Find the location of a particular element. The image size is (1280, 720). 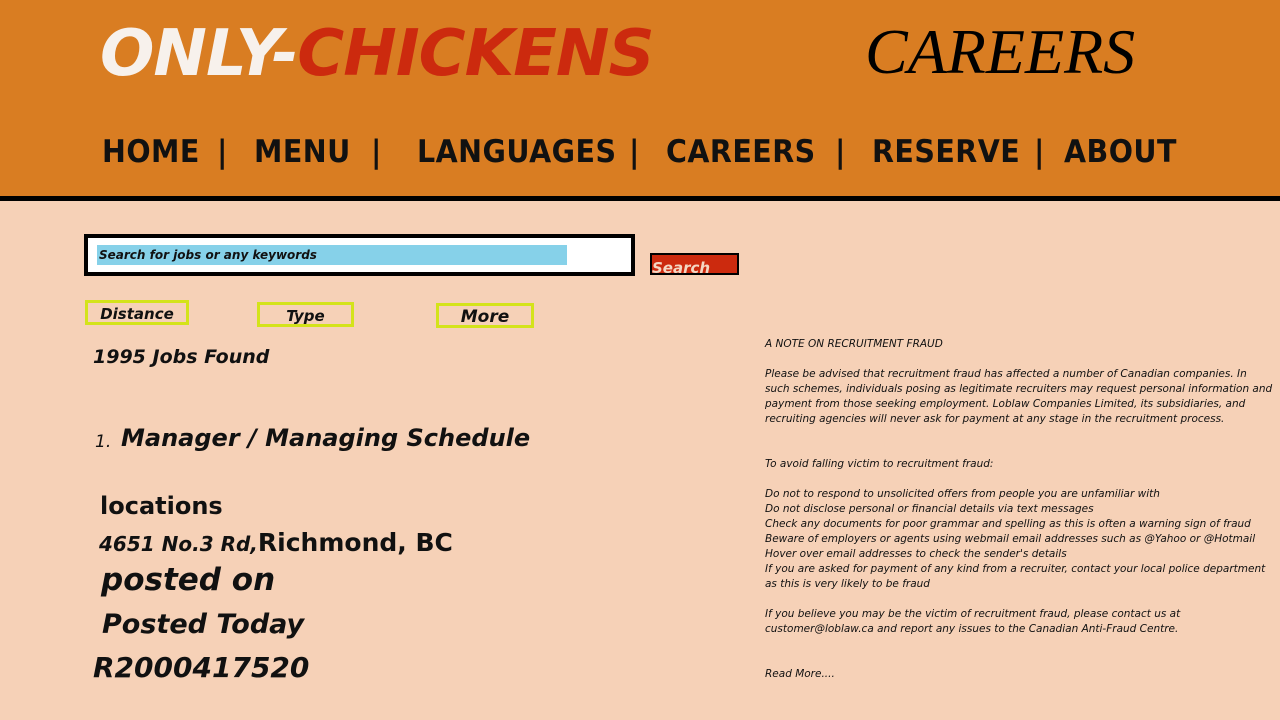

locations-label: locations is located at coordinates (161, 506).